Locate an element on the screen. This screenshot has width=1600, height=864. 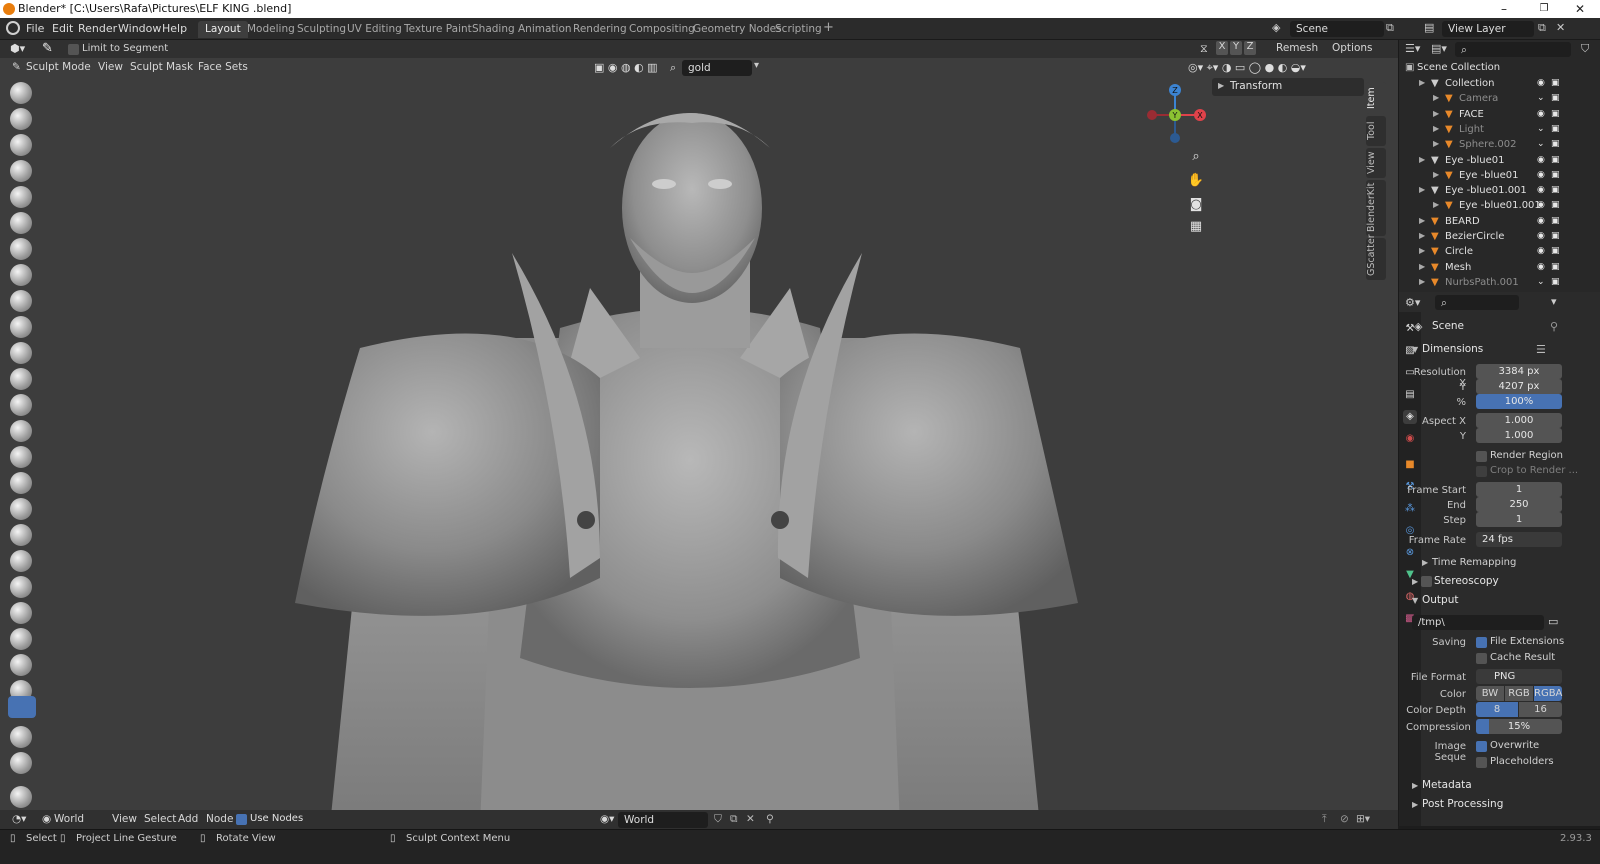
visibility-overlay-icons: ◎▾ ⌖▾ ◑ ▭ ◯ ● ◐ ◒▾ is located at coordinates (1247, 68).